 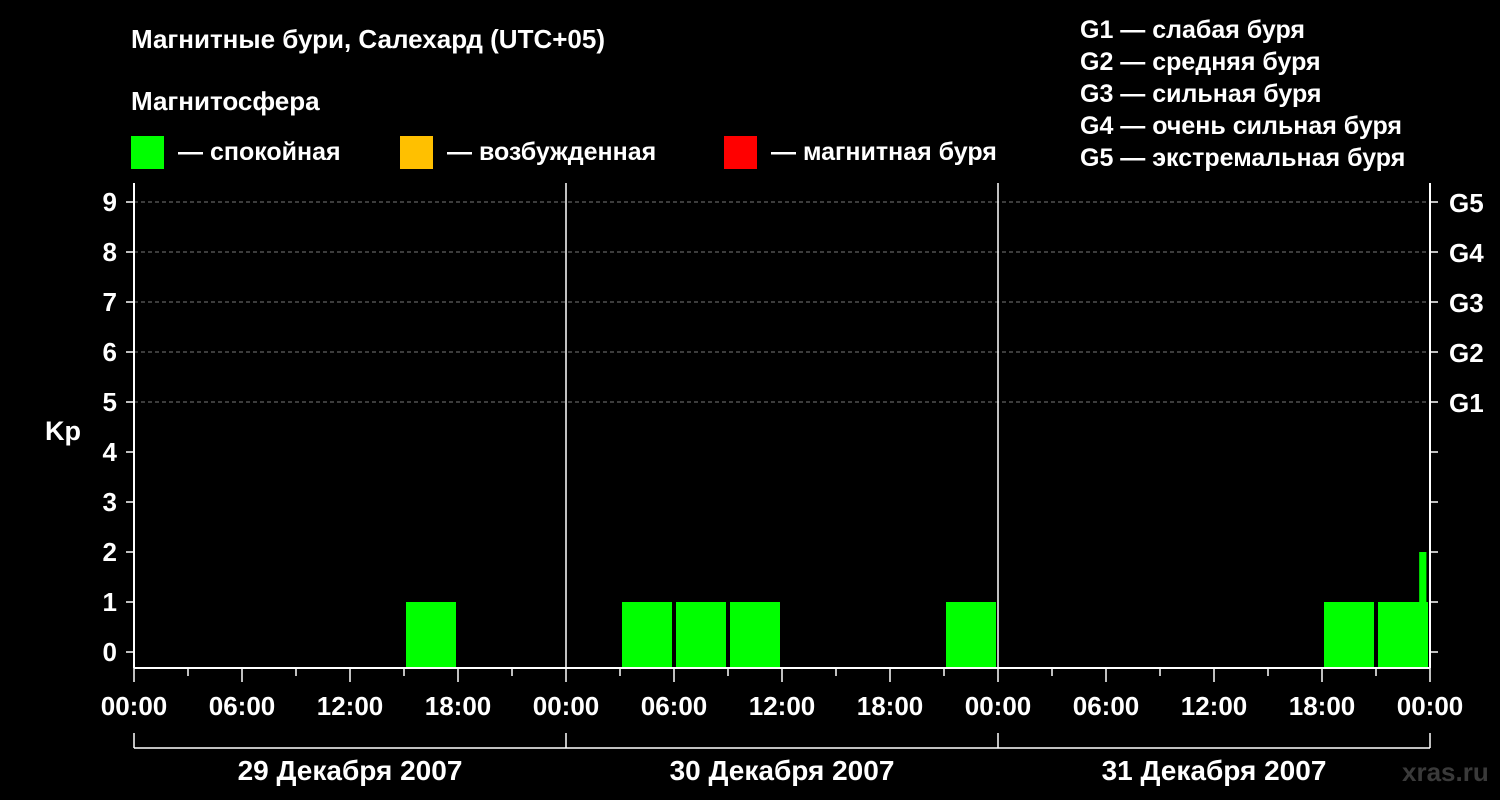 I want to click on kp-bar-partial, so click(x=1423, y=610).